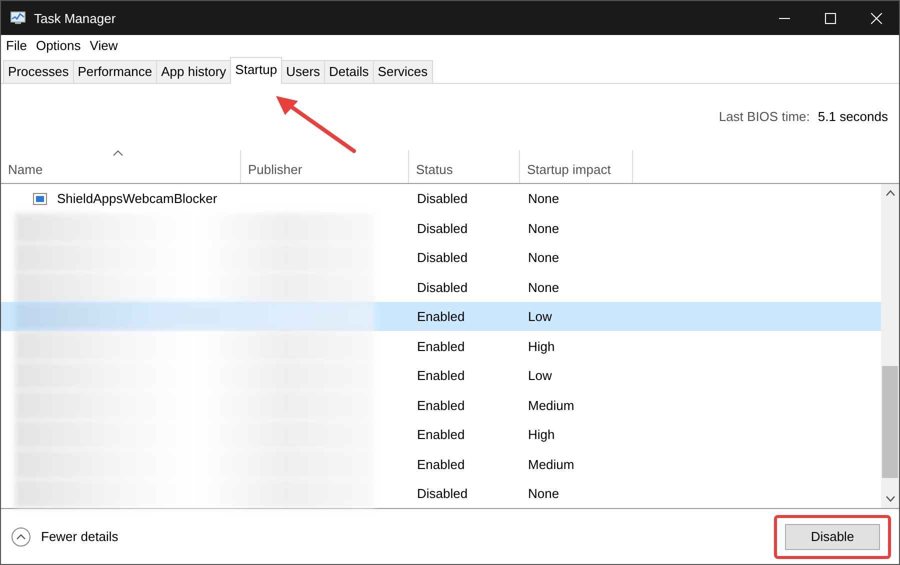 The image size is (900, 565). I want to click on scroll-thumb, so click(890, 422).